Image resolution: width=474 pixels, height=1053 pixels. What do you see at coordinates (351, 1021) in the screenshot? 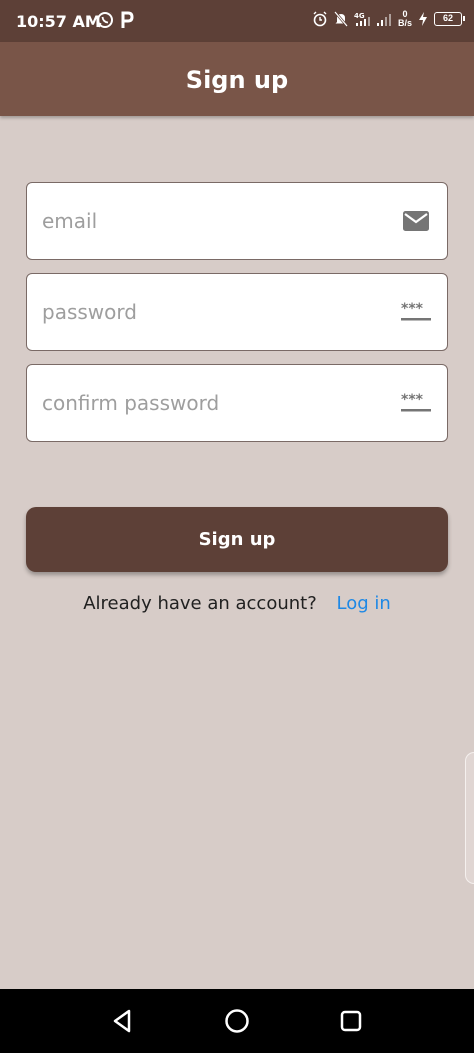
I see `recents-icon` at bounding box center [351, 1021].